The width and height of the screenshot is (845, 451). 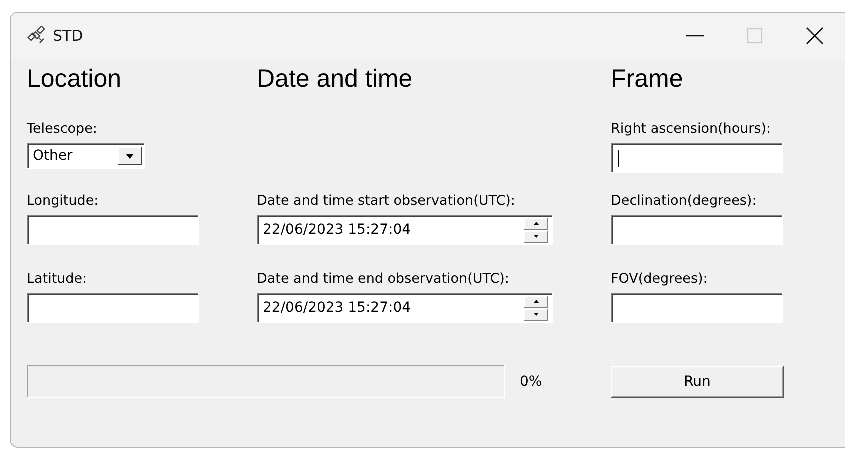 What do you see at coordinates (86, 156) in the screenshot?
I see `telescope-dropdown: Other` at bounding box center [86, 156].